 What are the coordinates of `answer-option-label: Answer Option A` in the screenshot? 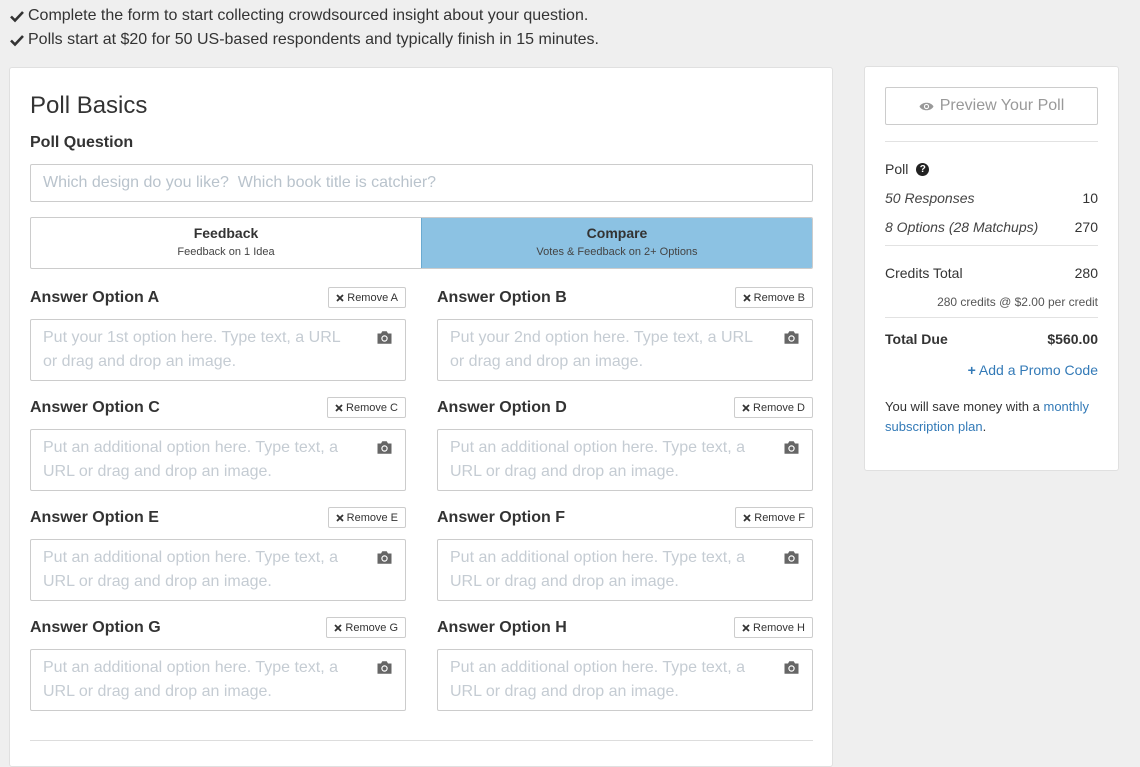 It's located at (95, 297).